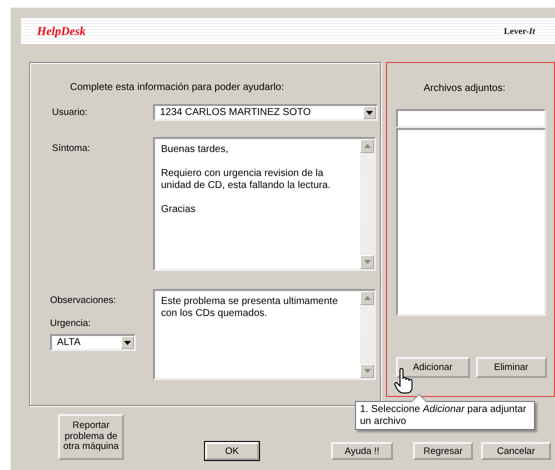 The width and height of the screenshot is (555, 470). Describe the element at coordinates (232, 451) in the screenshot. I see `dialog-button: OK` at that location.